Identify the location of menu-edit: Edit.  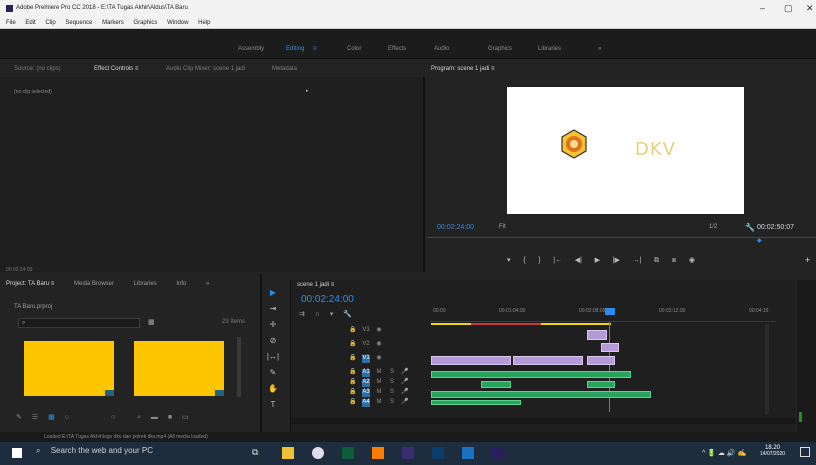
(30, 23).